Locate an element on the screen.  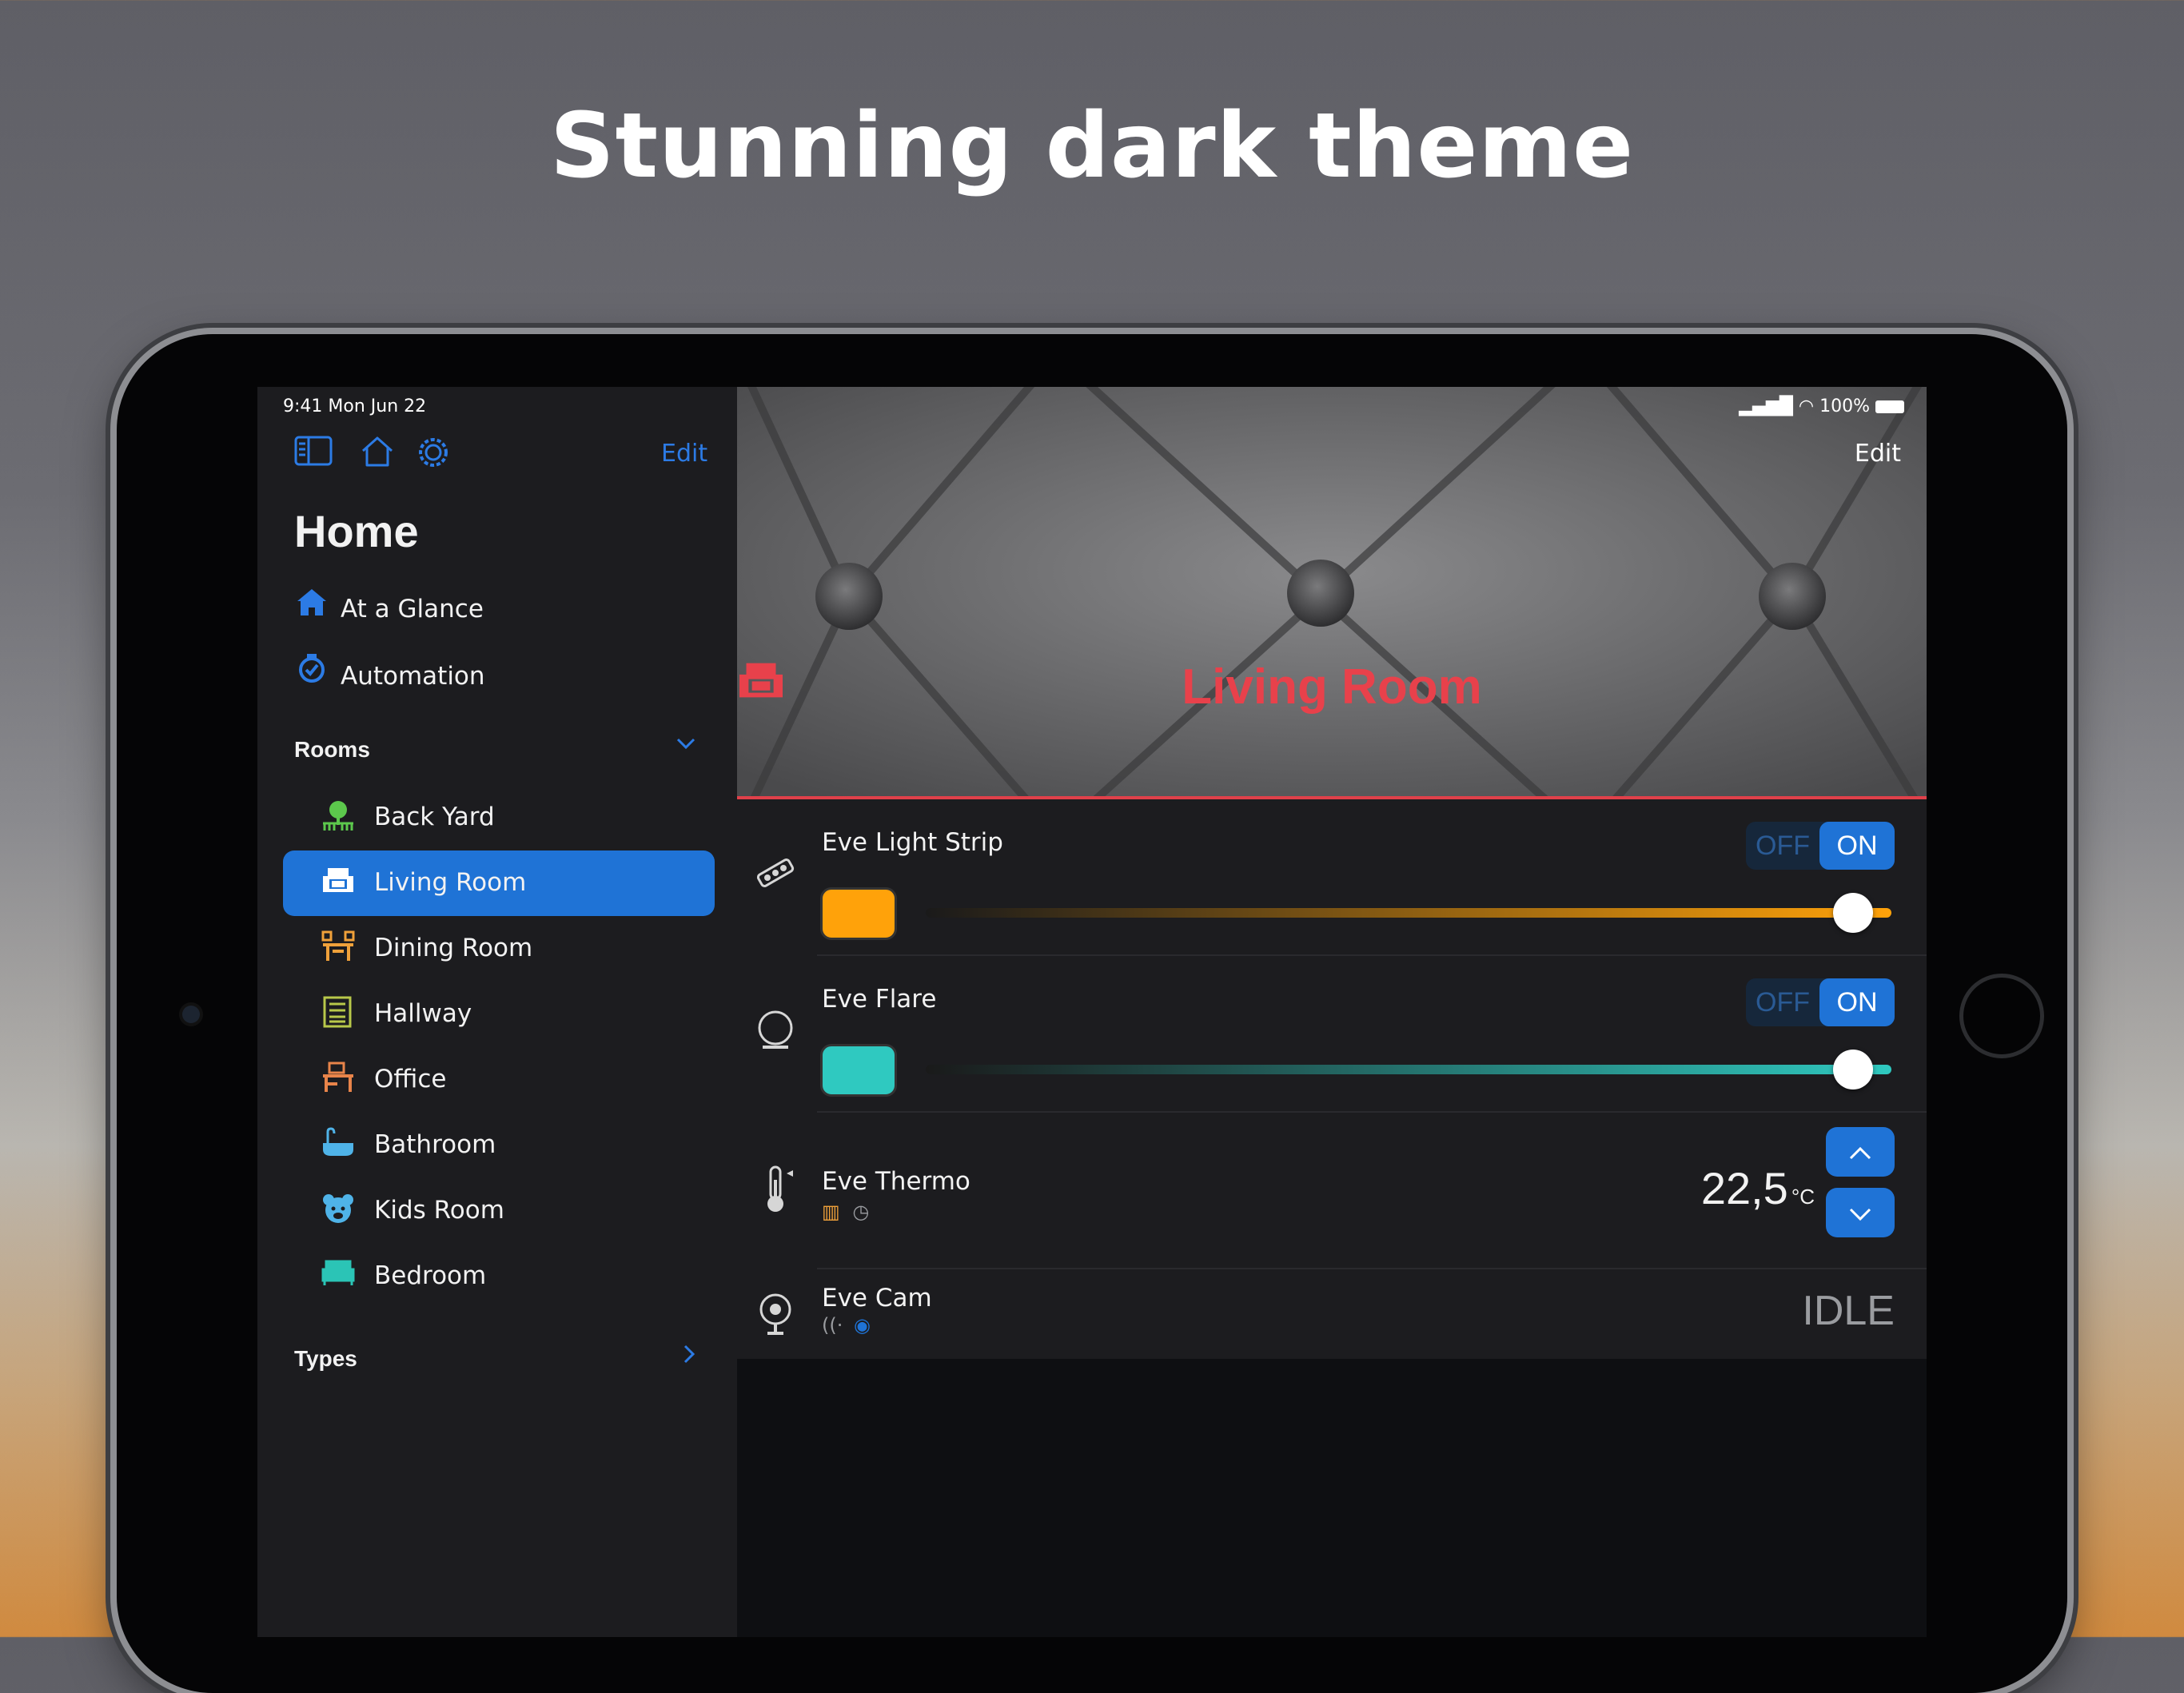
schedule-icon: ◷ is located at coordinates (861, 1212).